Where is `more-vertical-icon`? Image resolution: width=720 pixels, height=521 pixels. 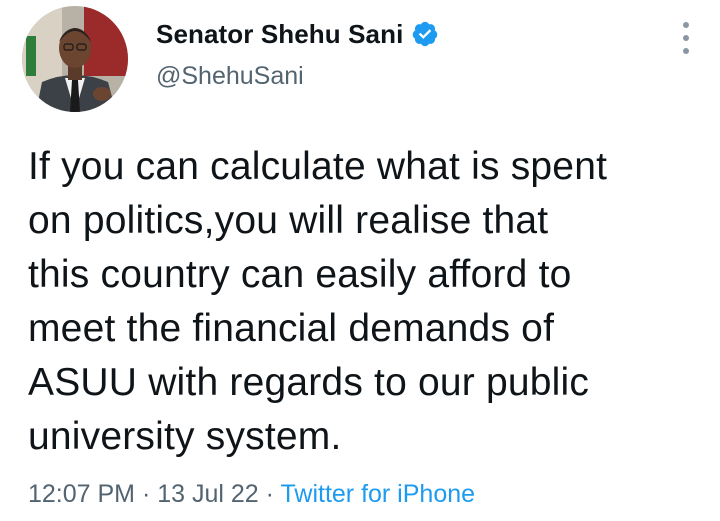
more-vertical-icon is located at coordinates (686, 38).